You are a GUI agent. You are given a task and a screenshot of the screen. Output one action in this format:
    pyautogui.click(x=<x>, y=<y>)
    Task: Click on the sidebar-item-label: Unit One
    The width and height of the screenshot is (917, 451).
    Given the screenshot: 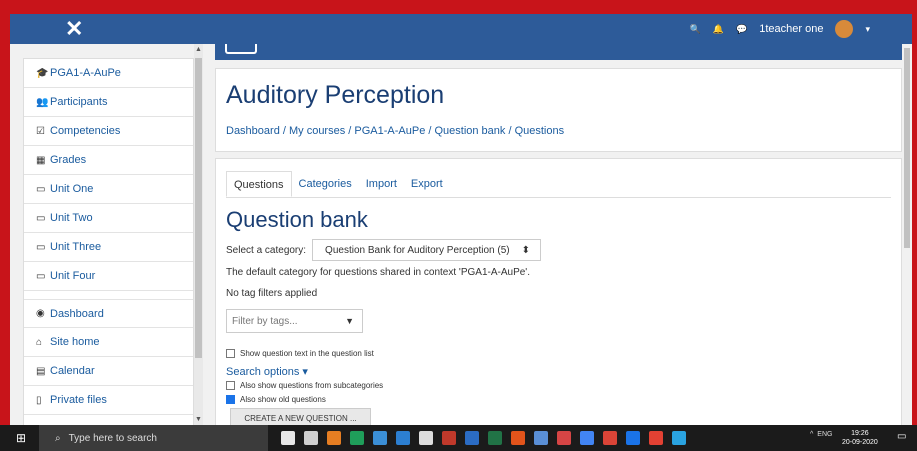 What is the action you would take?
    pyautogui.click(x=72, y=189)
    